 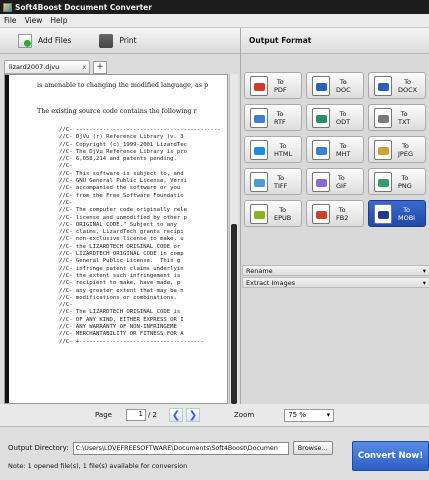 What do you see at coordinates (335, 282) in the screenshot?
I see `extract-images-section: Extract Images ▾` at bounding box center [335, 282].